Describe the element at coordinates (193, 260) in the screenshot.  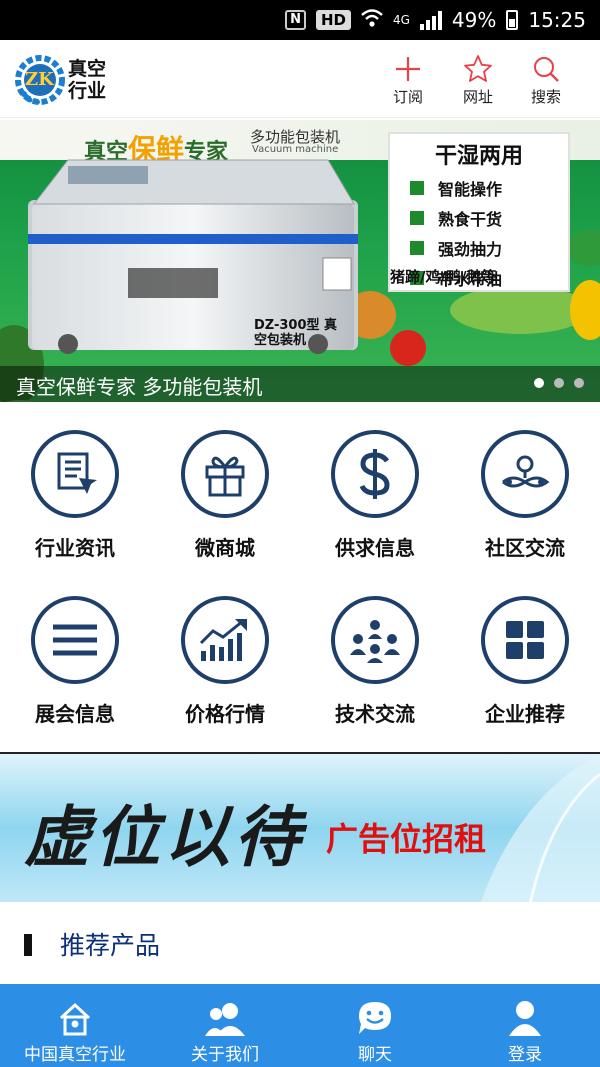
I see `vacuum-machine-image: DZ-300型 真空包装机` at that location.